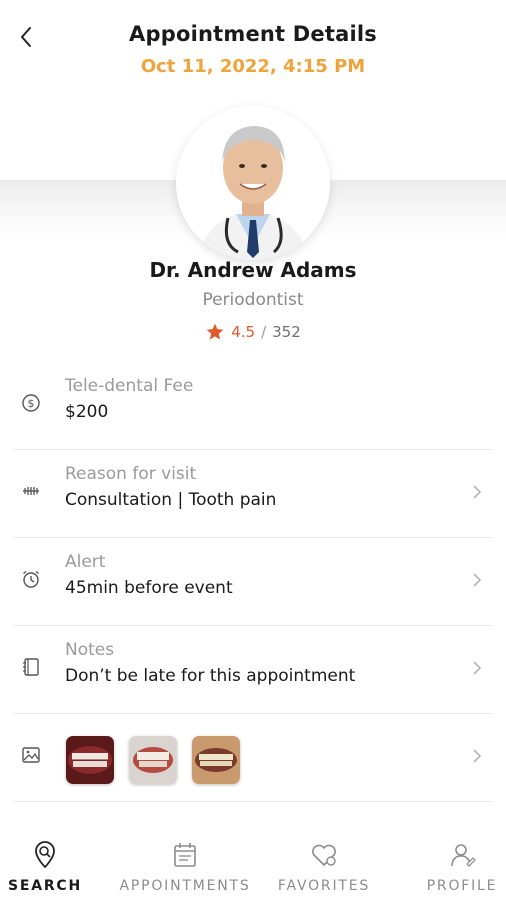 This screenshot has height=900, width=506. What do you see at coordinates (87, 412) in the screenshot?
I see `fee-value: $200` at bounding box center [87, 412].